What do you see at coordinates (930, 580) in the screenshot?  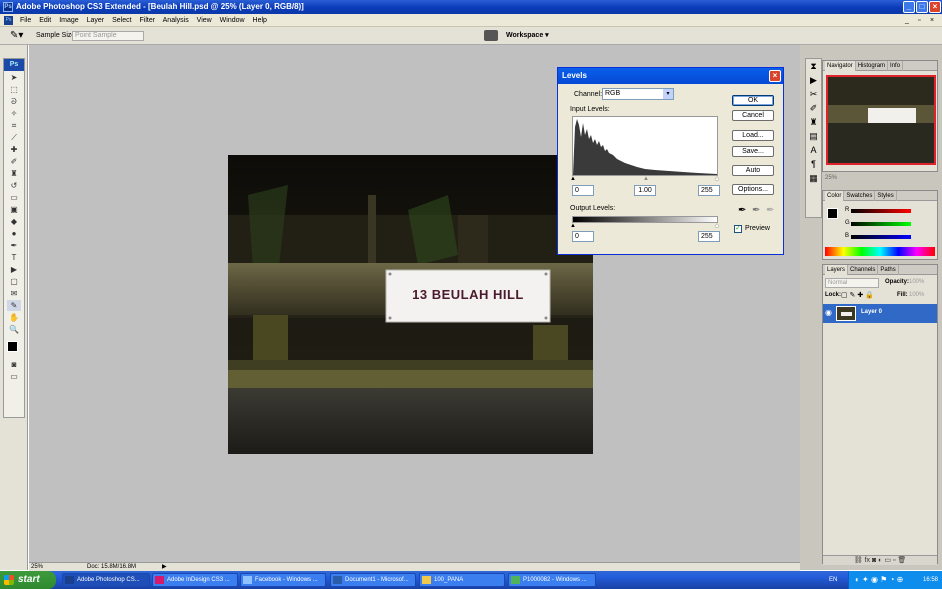 I see `clock: 16:58` at bounding box center [930, 580].